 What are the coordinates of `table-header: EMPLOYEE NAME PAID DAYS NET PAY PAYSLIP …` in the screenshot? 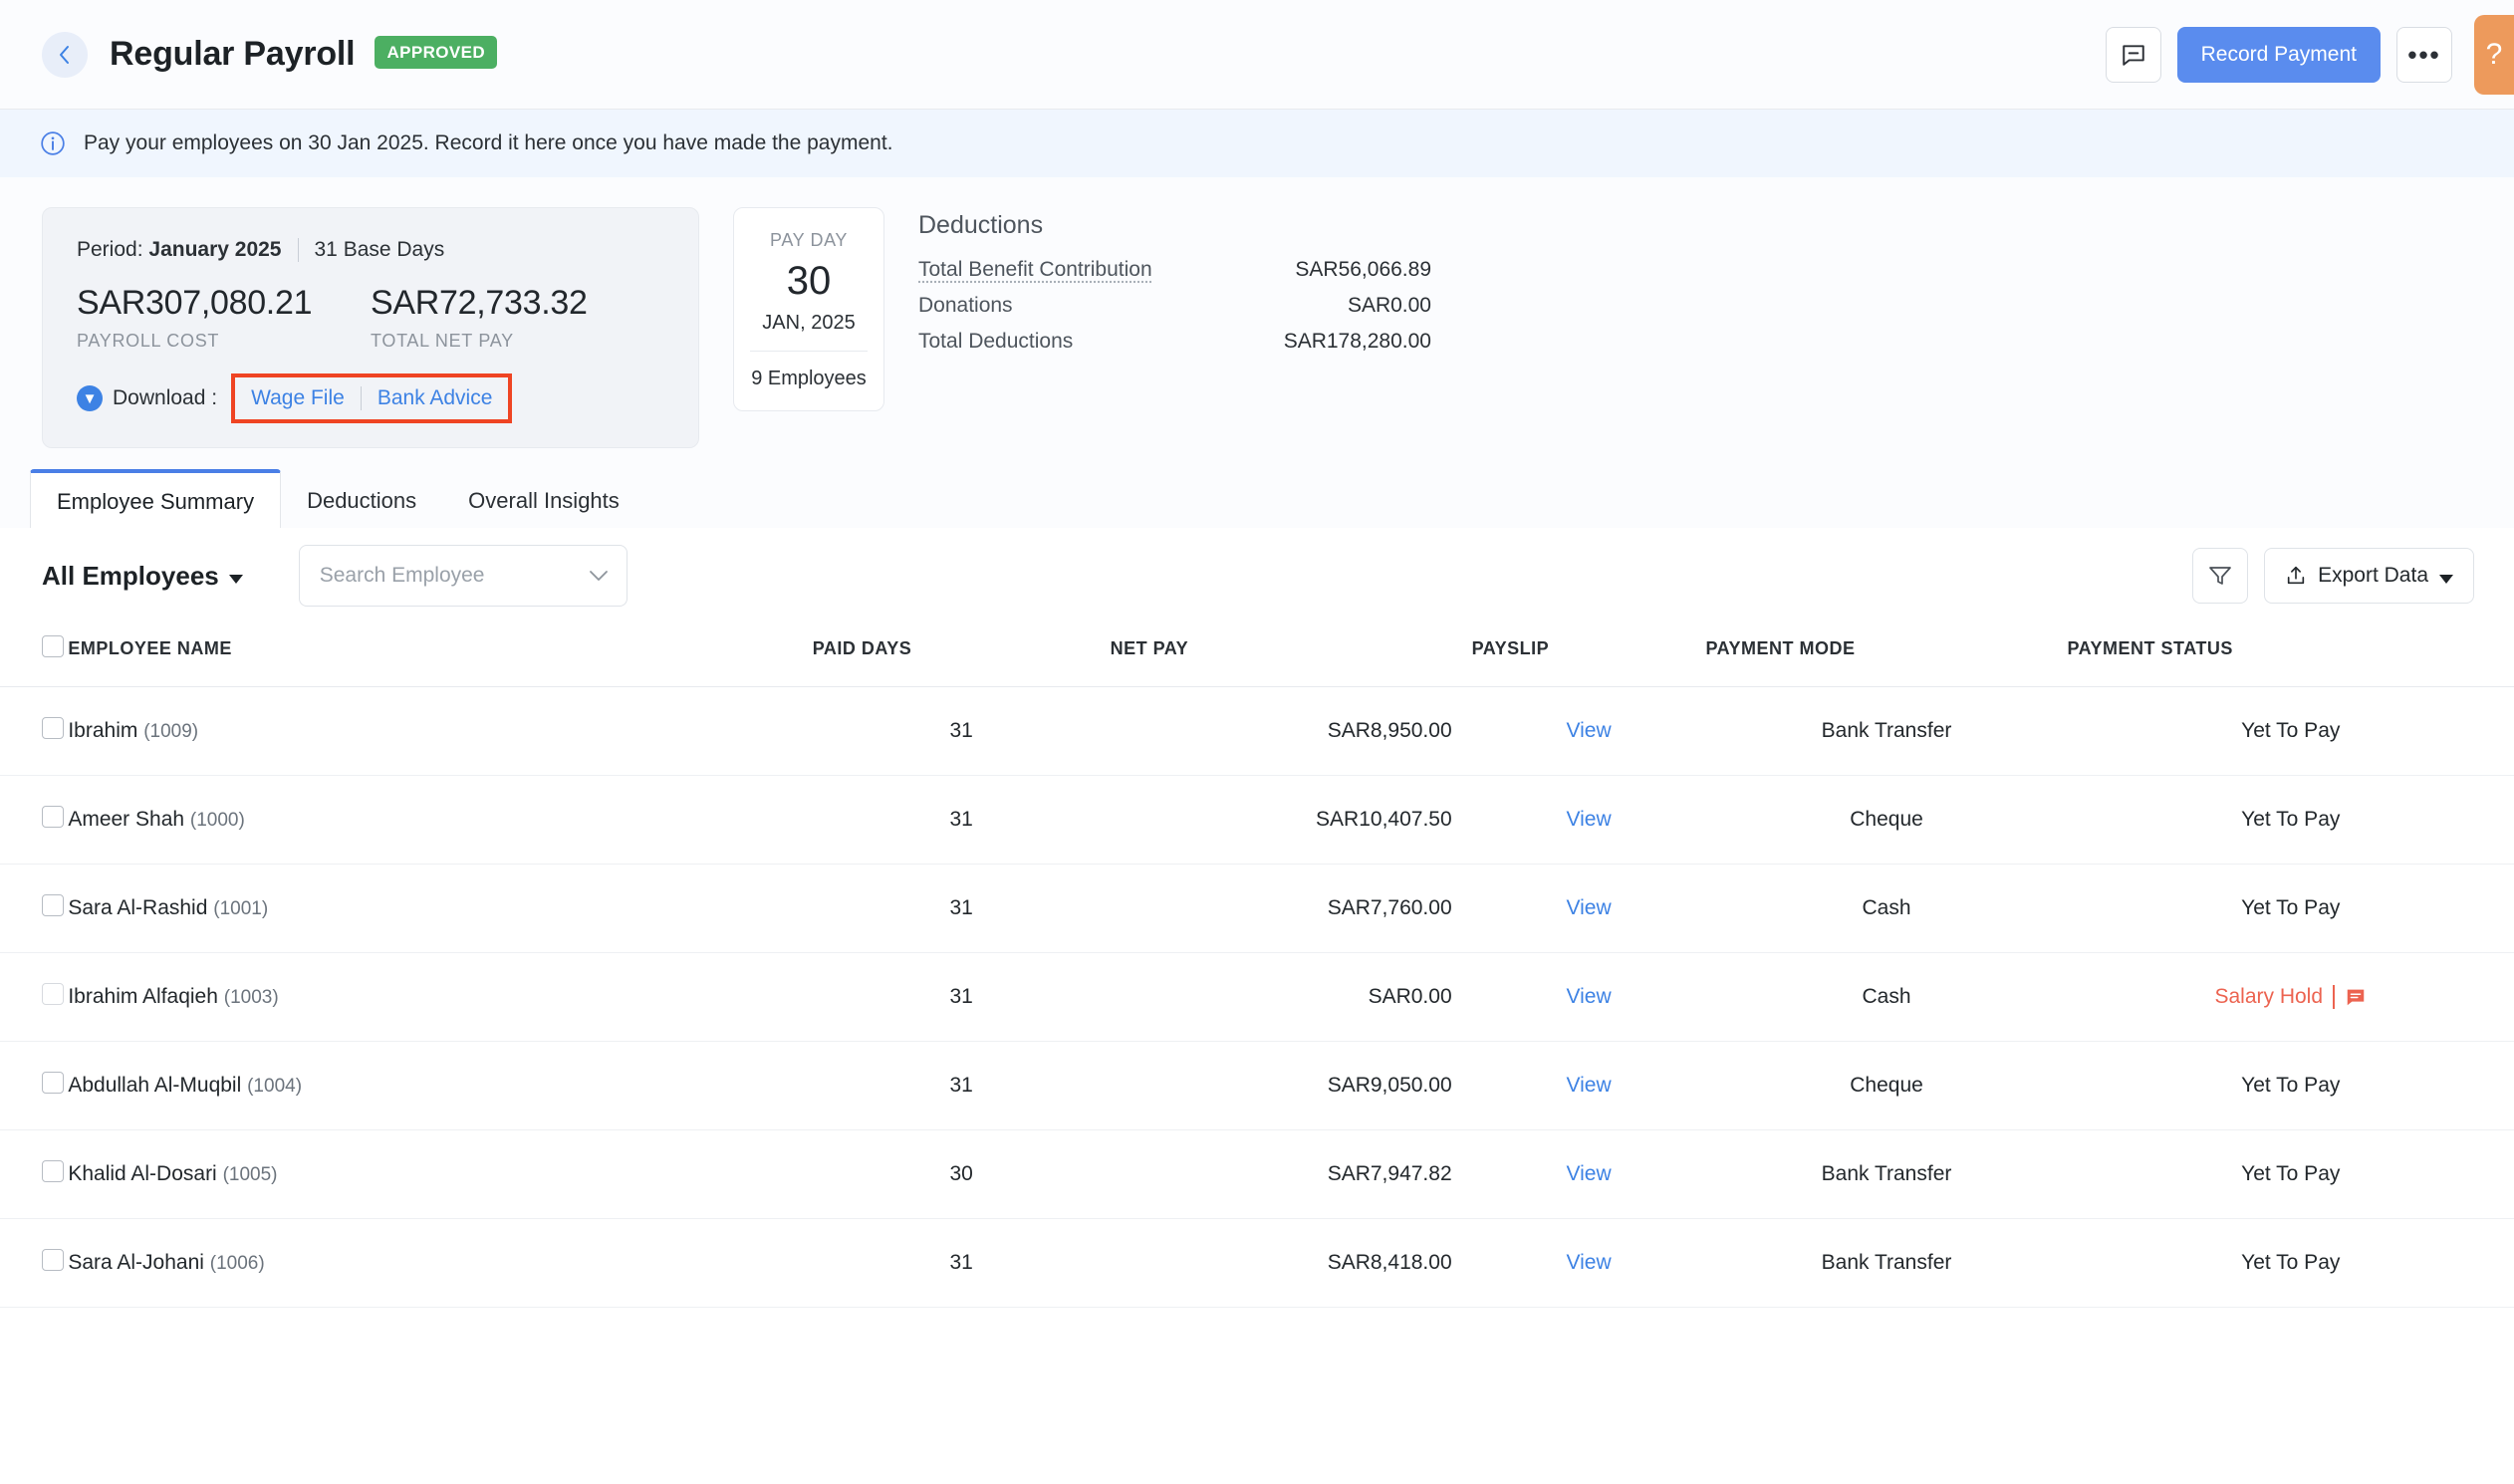 It's located at (1257, 655).